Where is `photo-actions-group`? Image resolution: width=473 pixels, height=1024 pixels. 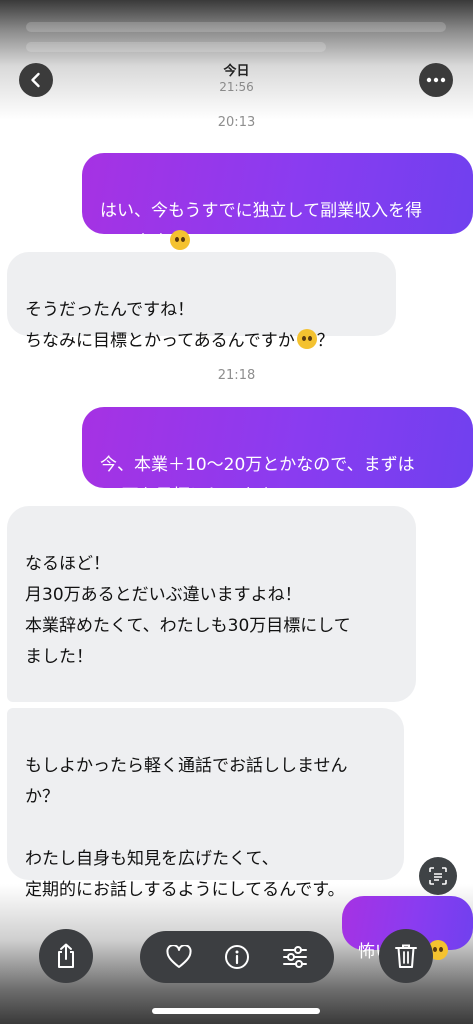
photo-actions-group is located at coordinates (237, 957).